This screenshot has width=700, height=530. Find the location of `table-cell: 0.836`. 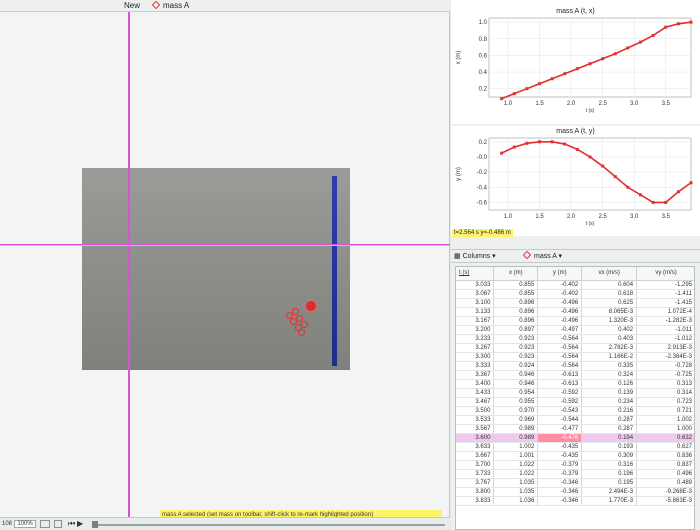

table-cell: 0.836 is located at coordinates (665, 456).